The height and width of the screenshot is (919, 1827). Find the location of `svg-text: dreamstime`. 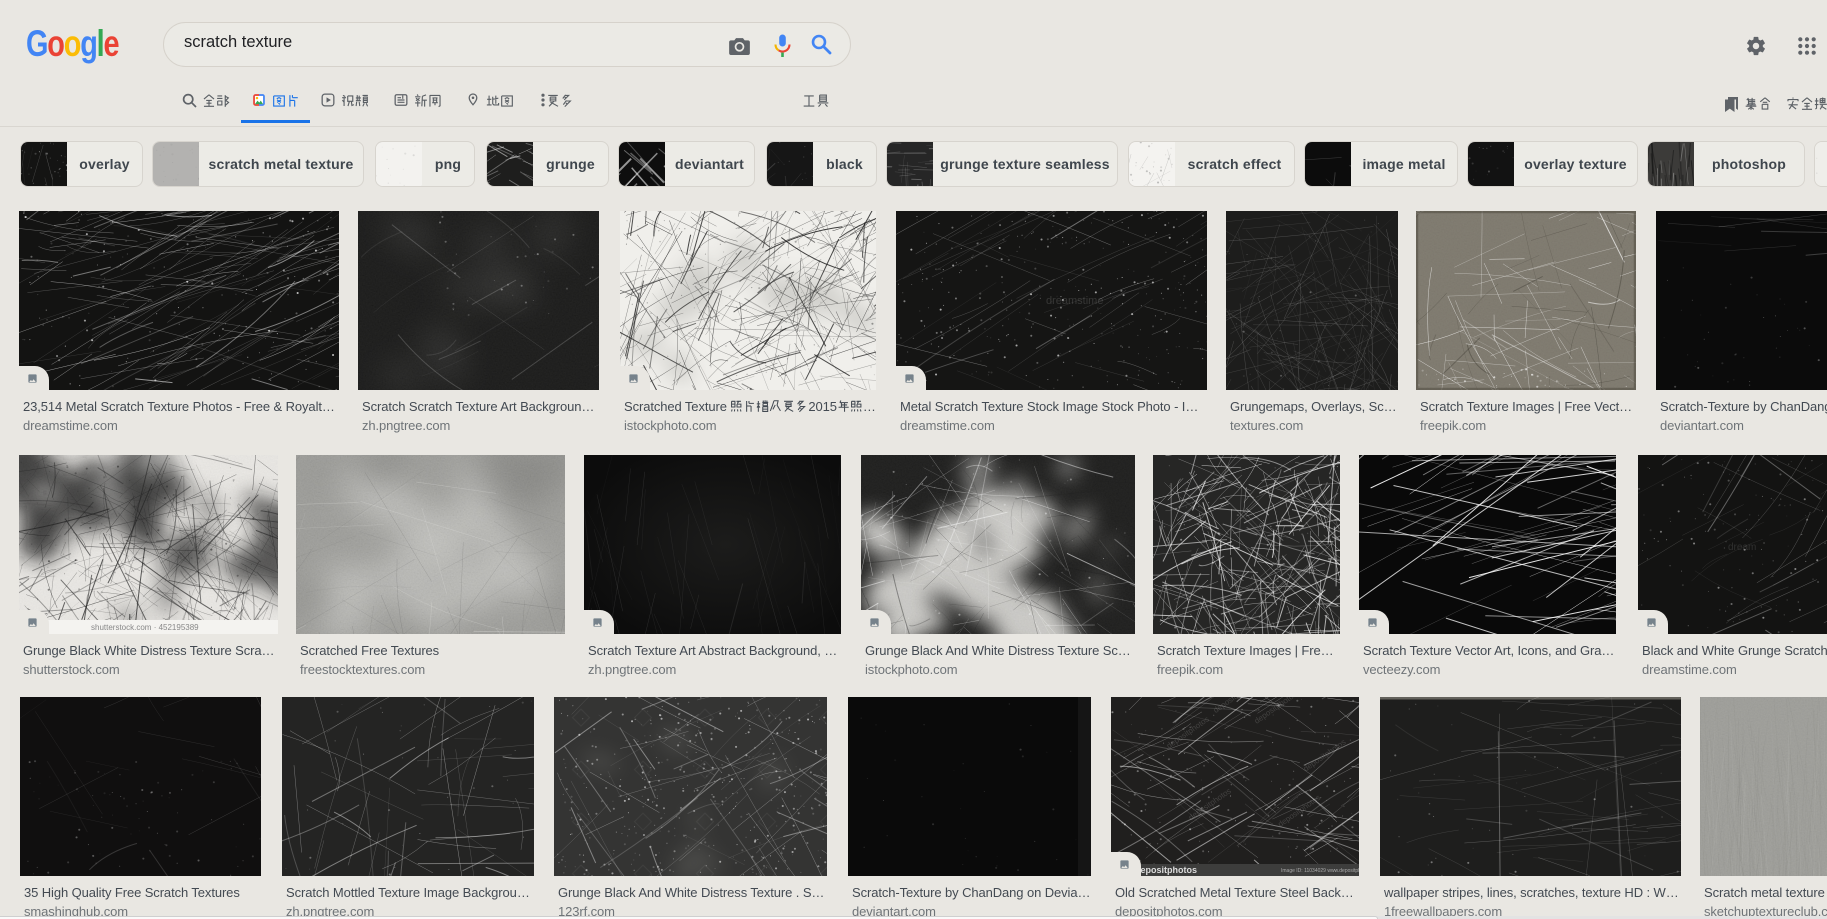

svg-text: dreamstime is located at coordinates (1074, 301).